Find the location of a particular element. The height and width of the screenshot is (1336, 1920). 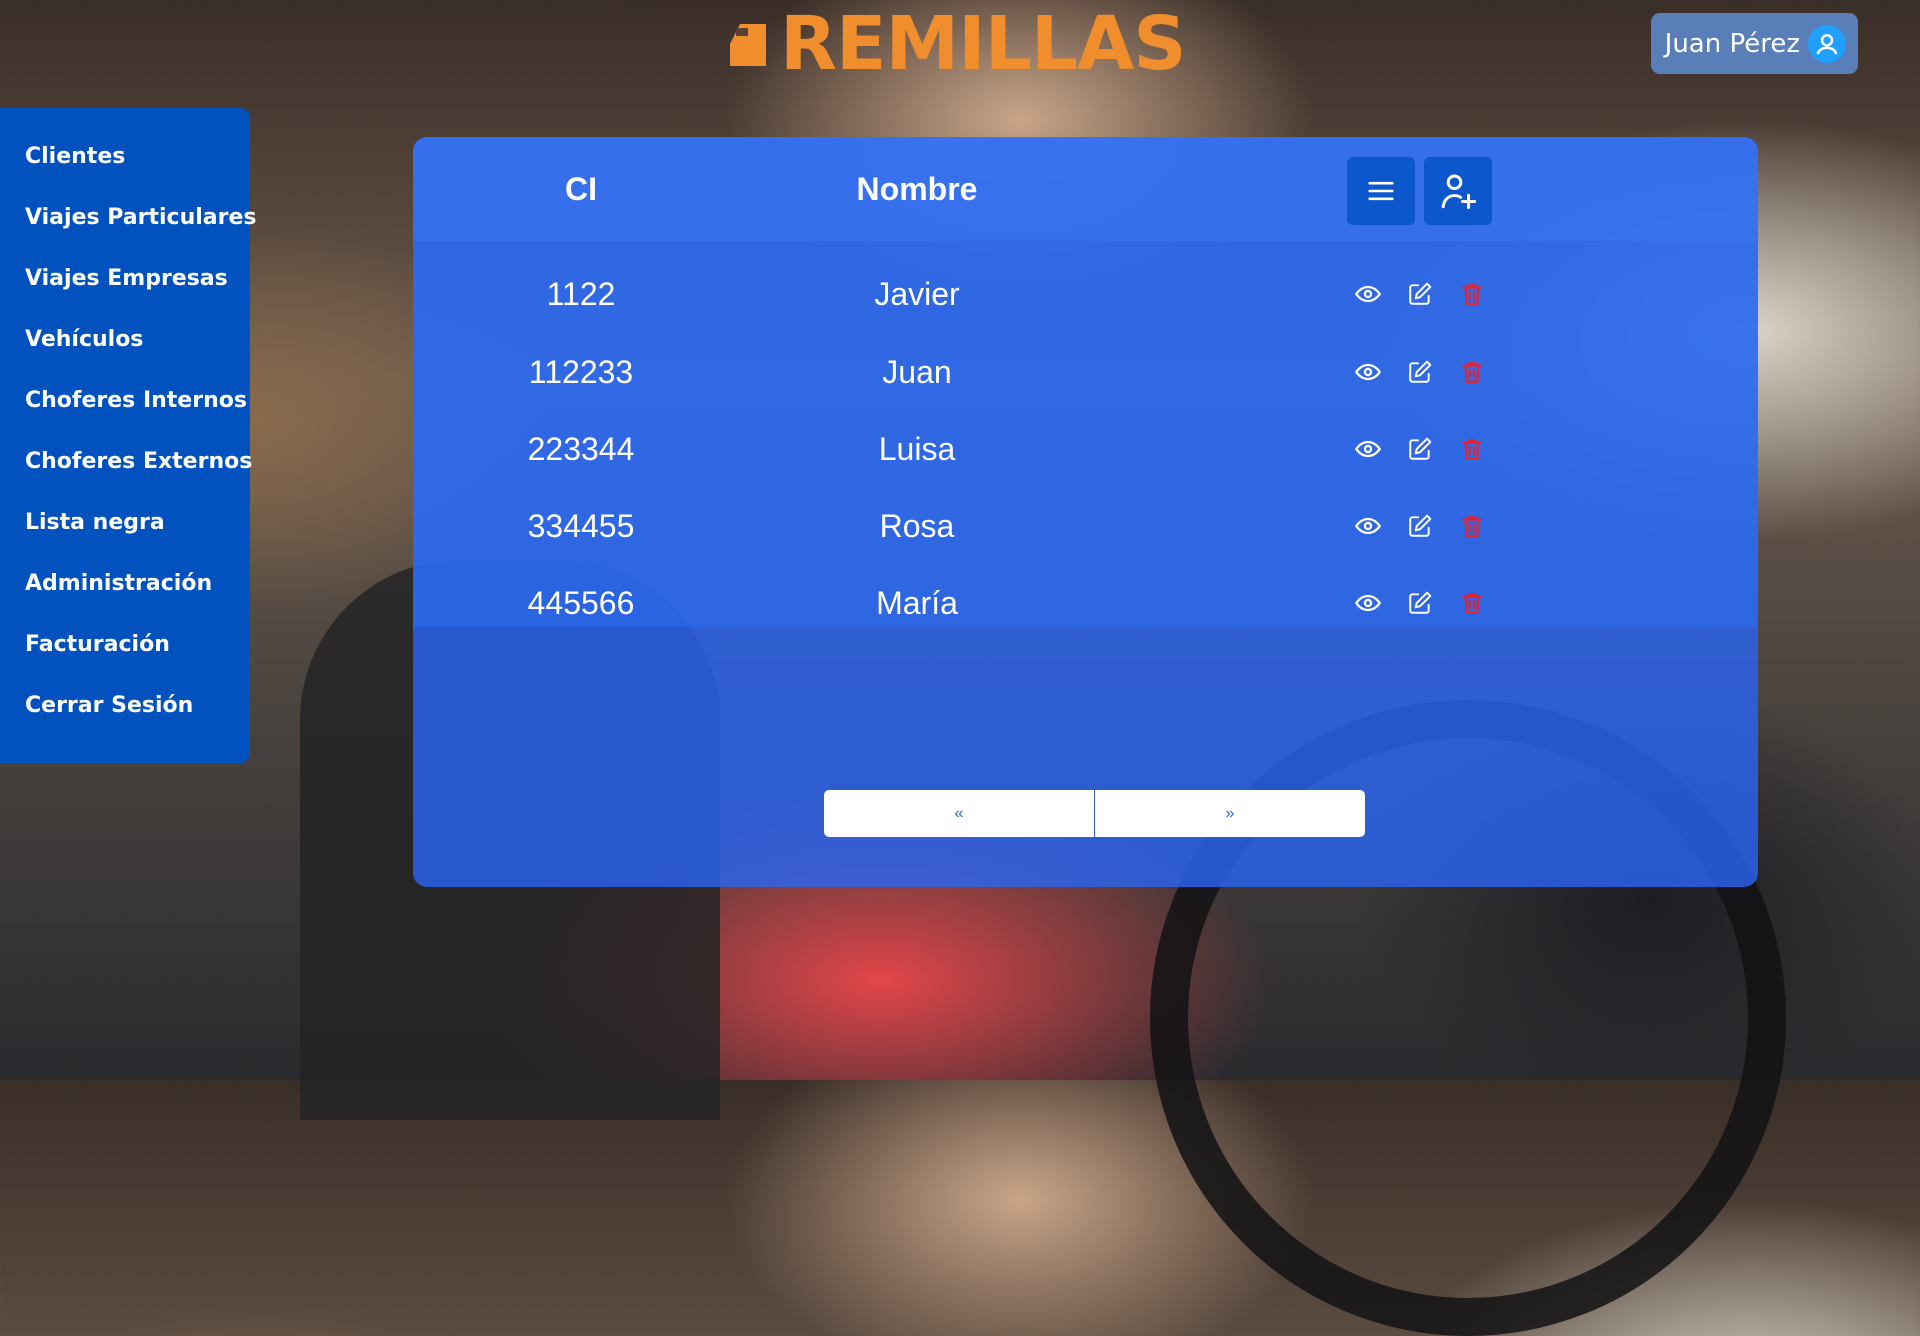

cell-ci: 1122 is located at coordinates (581, 294).